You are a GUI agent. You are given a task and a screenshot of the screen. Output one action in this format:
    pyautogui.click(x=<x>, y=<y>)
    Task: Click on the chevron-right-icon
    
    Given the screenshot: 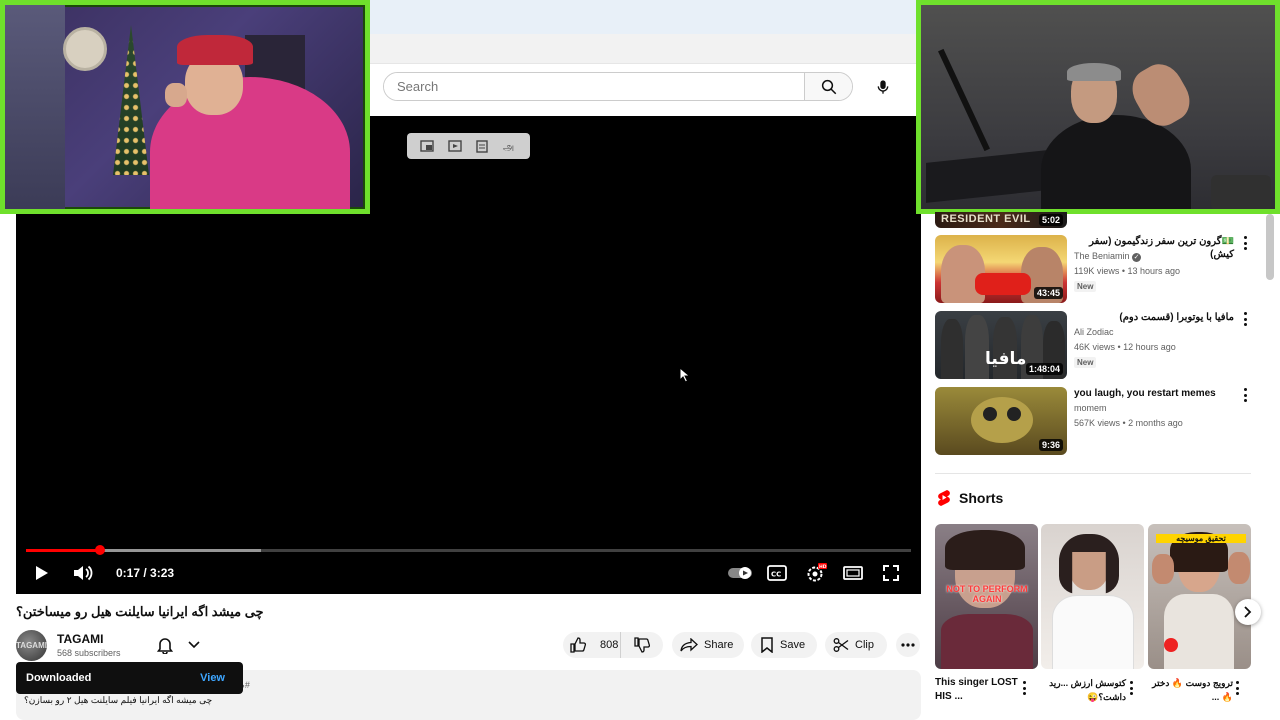 What is the action you would take?
    pyautogui.click(x=1248, y=612)
    